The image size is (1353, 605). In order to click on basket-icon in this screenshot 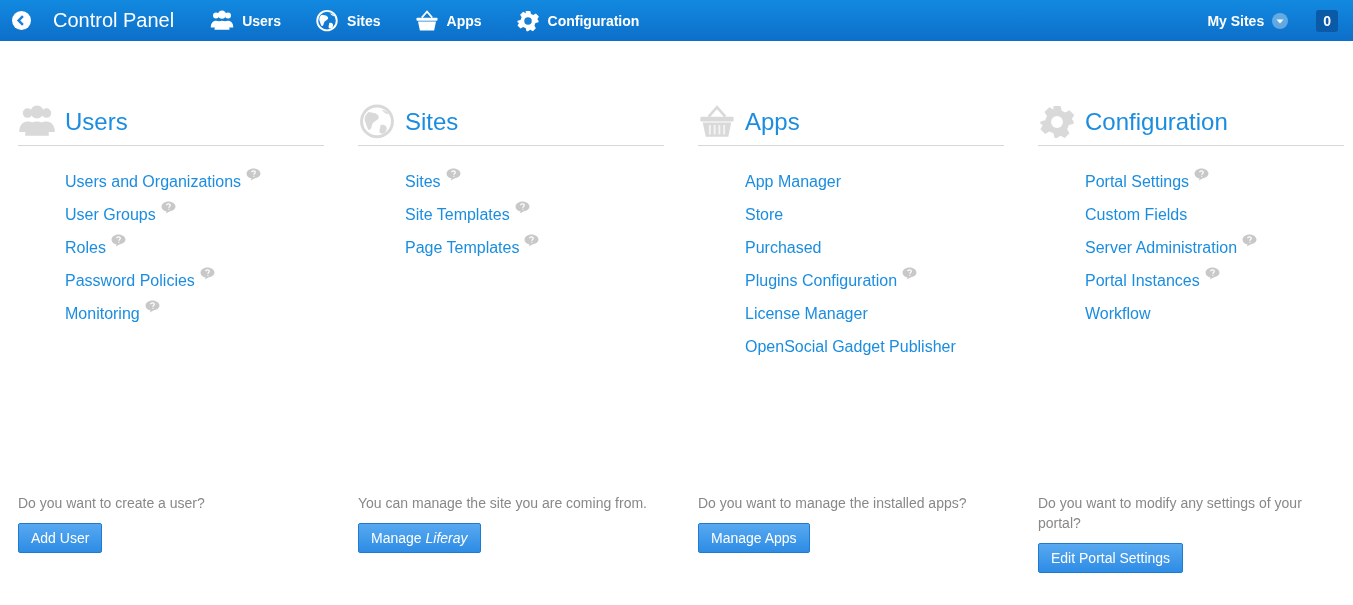, I will do `click(426, 20)`.